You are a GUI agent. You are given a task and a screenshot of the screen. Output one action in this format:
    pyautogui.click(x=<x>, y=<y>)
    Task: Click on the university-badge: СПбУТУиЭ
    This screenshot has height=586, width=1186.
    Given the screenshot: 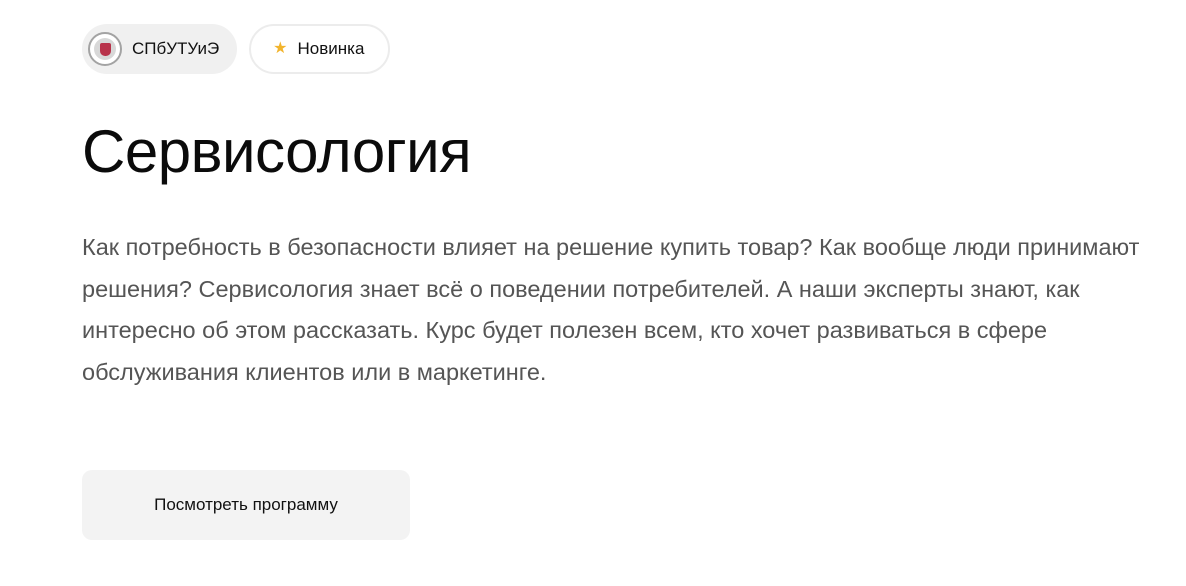 What is the action you would take?
    pyautogui.click(x=160, y=49)
    